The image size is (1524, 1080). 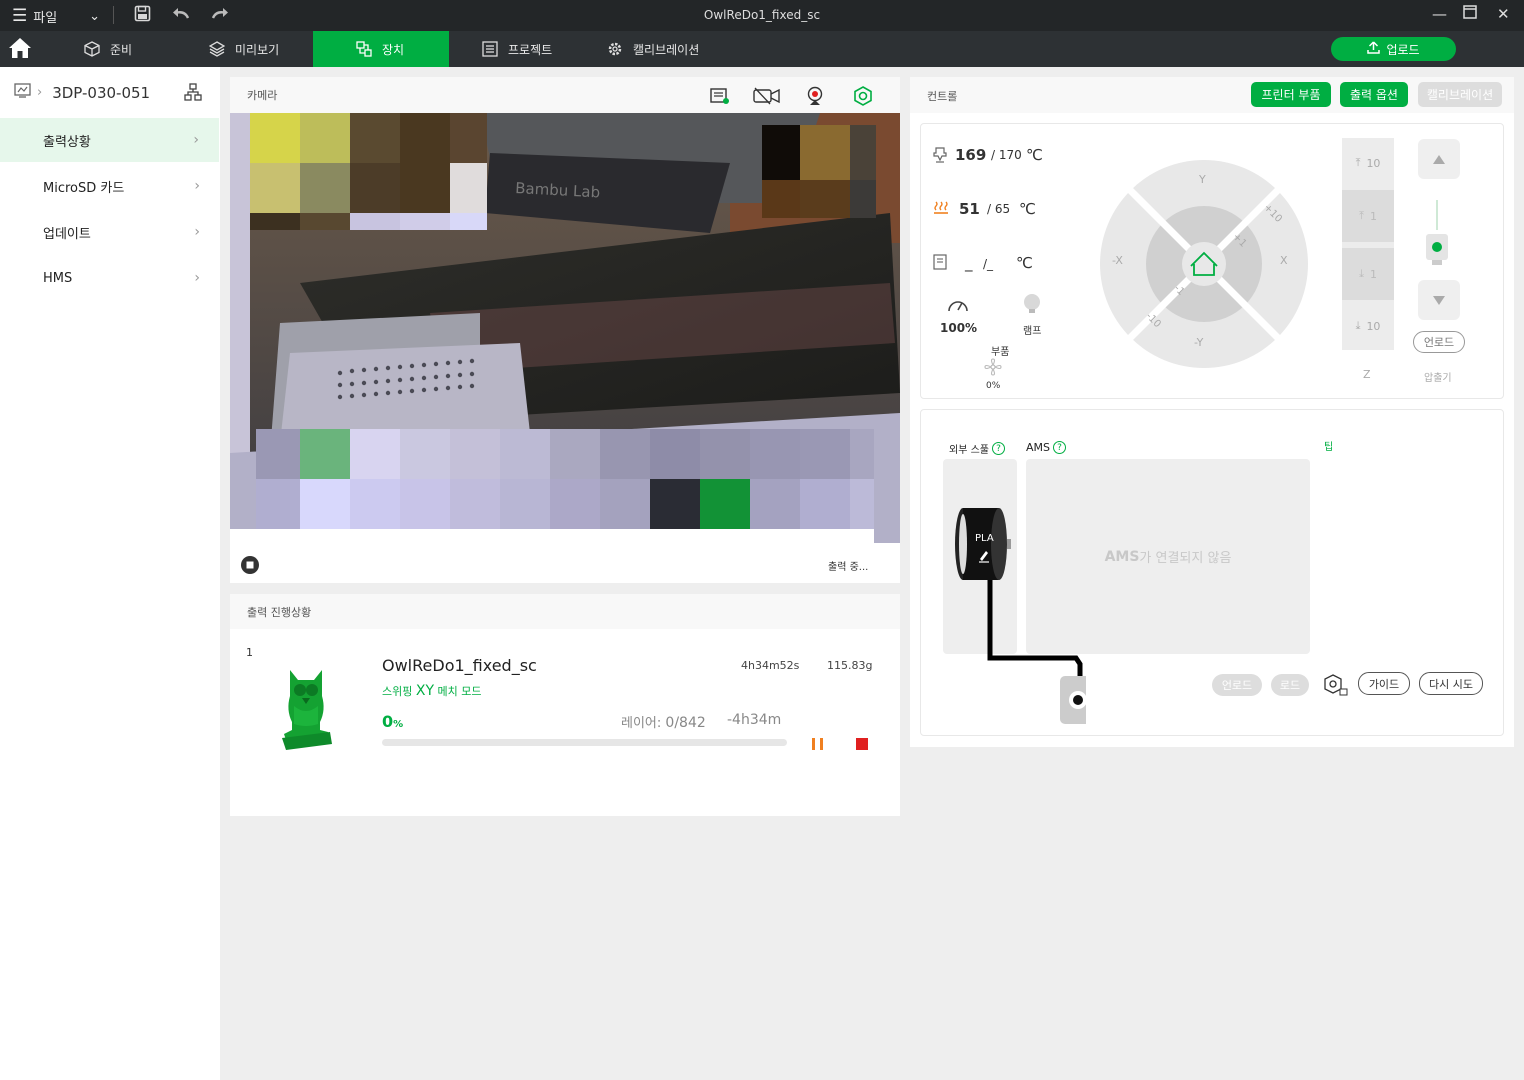 I want to click on stop-stream-icon, so click(x=250, y=567).